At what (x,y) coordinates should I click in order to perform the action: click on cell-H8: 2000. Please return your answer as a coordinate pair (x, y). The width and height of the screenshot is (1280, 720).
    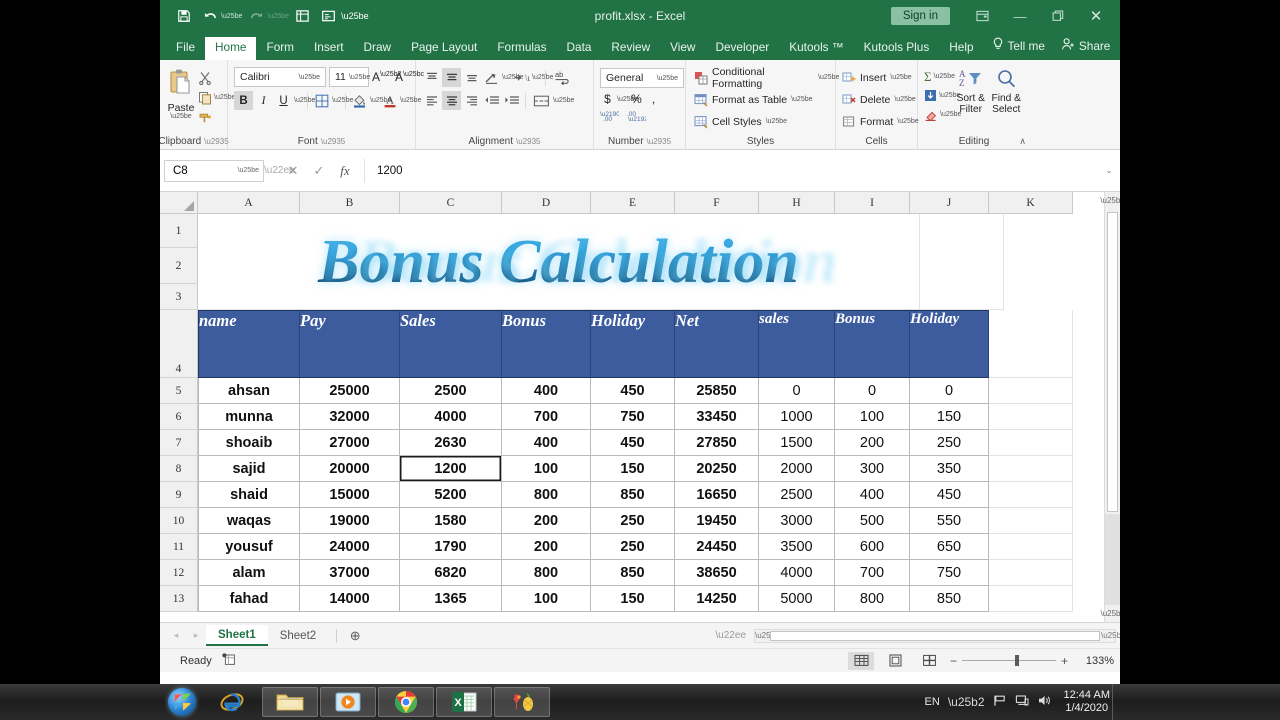
    Looking at the image, I should click on (797, 469).